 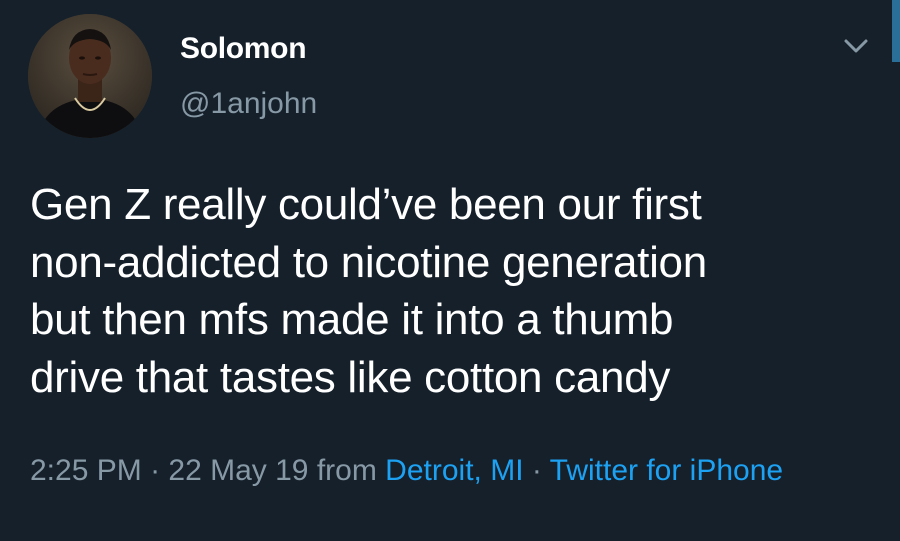 I want to click on avatar, so click(x=90, y=76).